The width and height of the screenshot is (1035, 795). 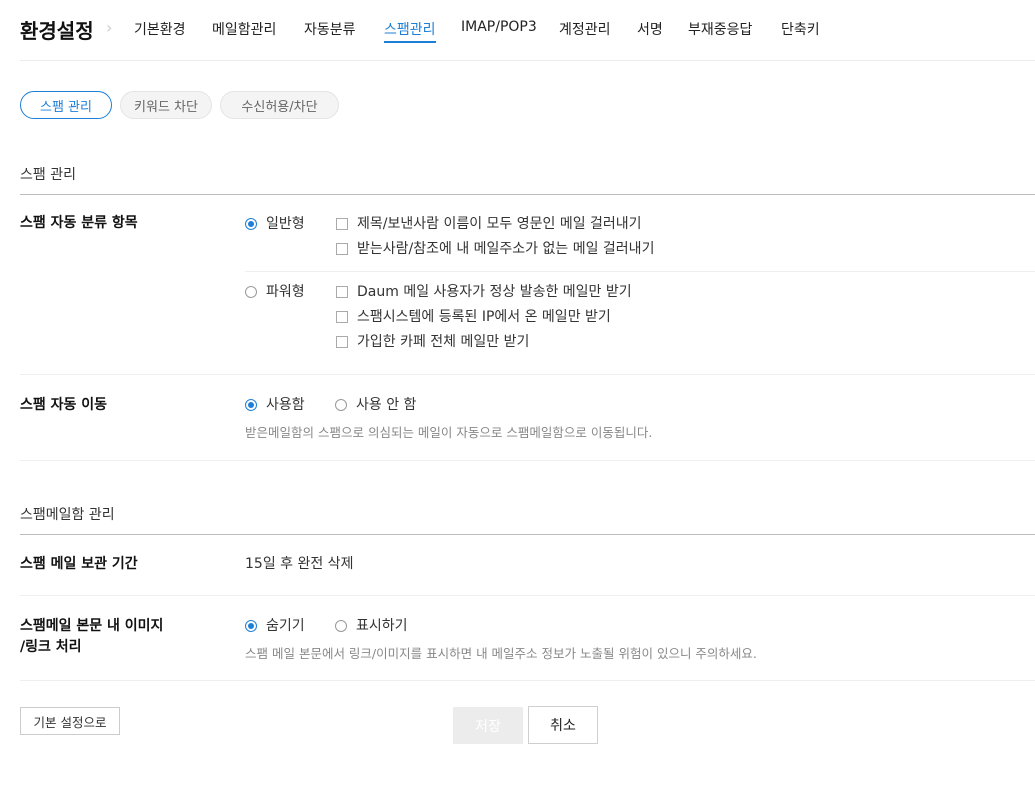 I want to click on checkbox-registered-ip-label: 스팸시스템에 등록된 IP에서 온 메일만 받기, so click(x=484, y=317).